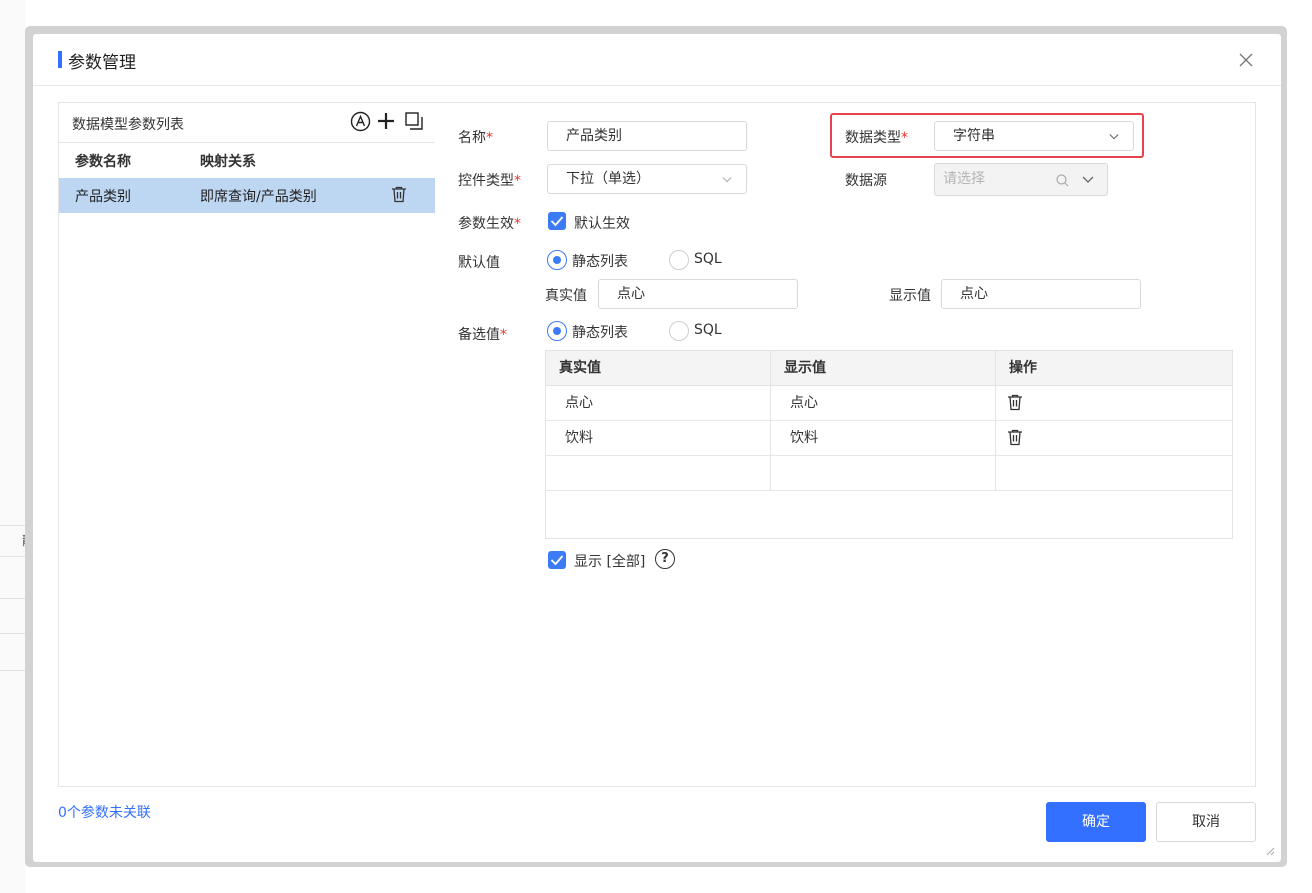  What do you see at coordinates (708, 330) in the screenshot?
I see `options-sql-label: SQL` at bounding box center [708, 330].